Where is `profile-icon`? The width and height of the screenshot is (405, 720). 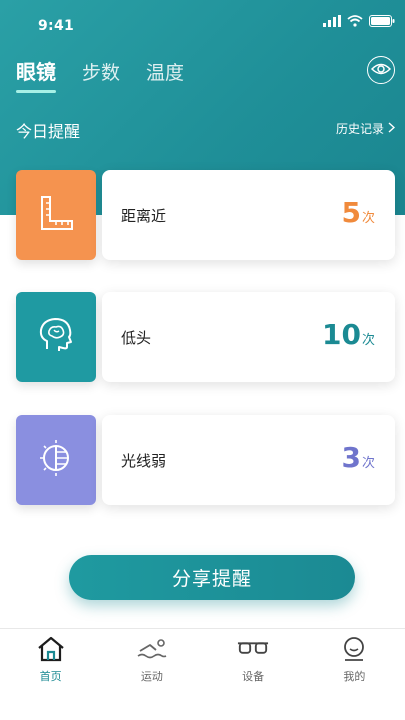 profile-icon is located at coordinates (354, 649).